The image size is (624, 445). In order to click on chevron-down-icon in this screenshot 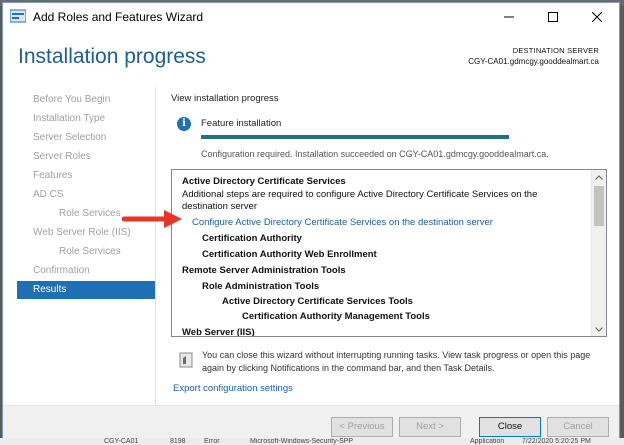, I will do `click(599, 329)`.